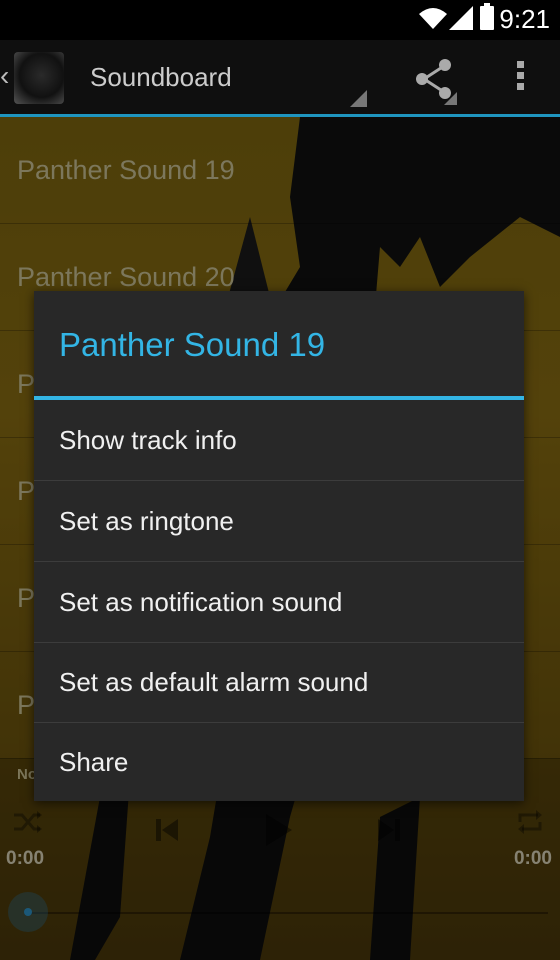 This screenshot has width=560, height=960. Describe the element at coordinates (461, 18) in the screenshot. I see `signal-icon` at that location.